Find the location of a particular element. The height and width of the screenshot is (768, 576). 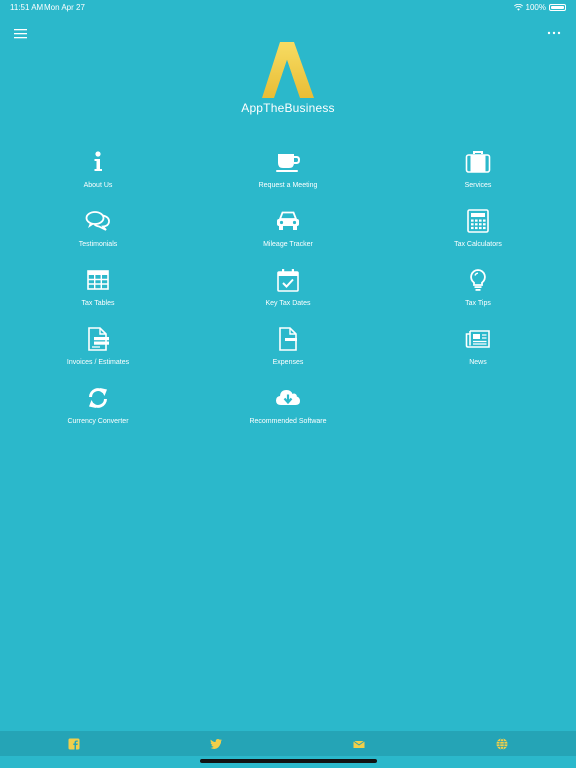

menu-item-label: Mileage Tracker is located at coordinates (288, 244).